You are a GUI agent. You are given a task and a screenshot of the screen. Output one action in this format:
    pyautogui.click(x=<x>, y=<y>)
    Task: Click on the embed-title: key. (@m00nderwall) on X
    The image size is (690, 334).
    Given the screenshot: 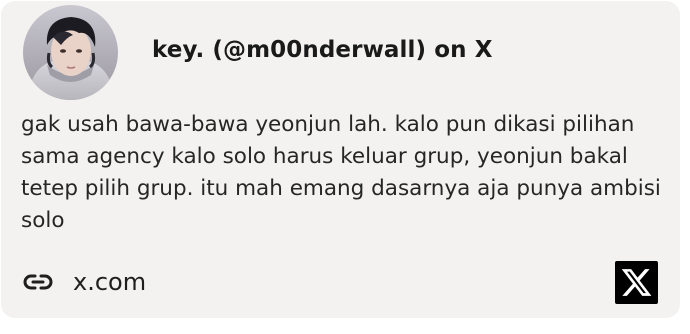 What is the action you would take?
    pyautogui.click(x=322, y=50)
    